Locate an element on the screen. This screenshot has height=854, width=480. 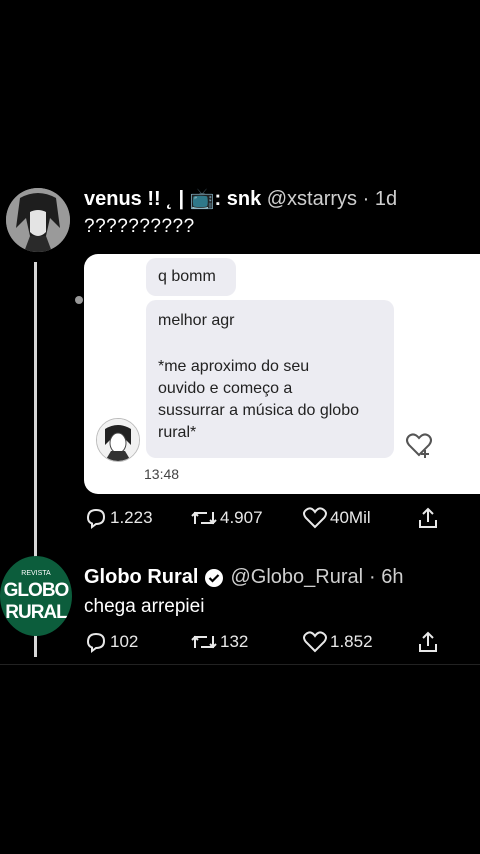
tweet2-age: · 6h is located at coordinates (386, 577).